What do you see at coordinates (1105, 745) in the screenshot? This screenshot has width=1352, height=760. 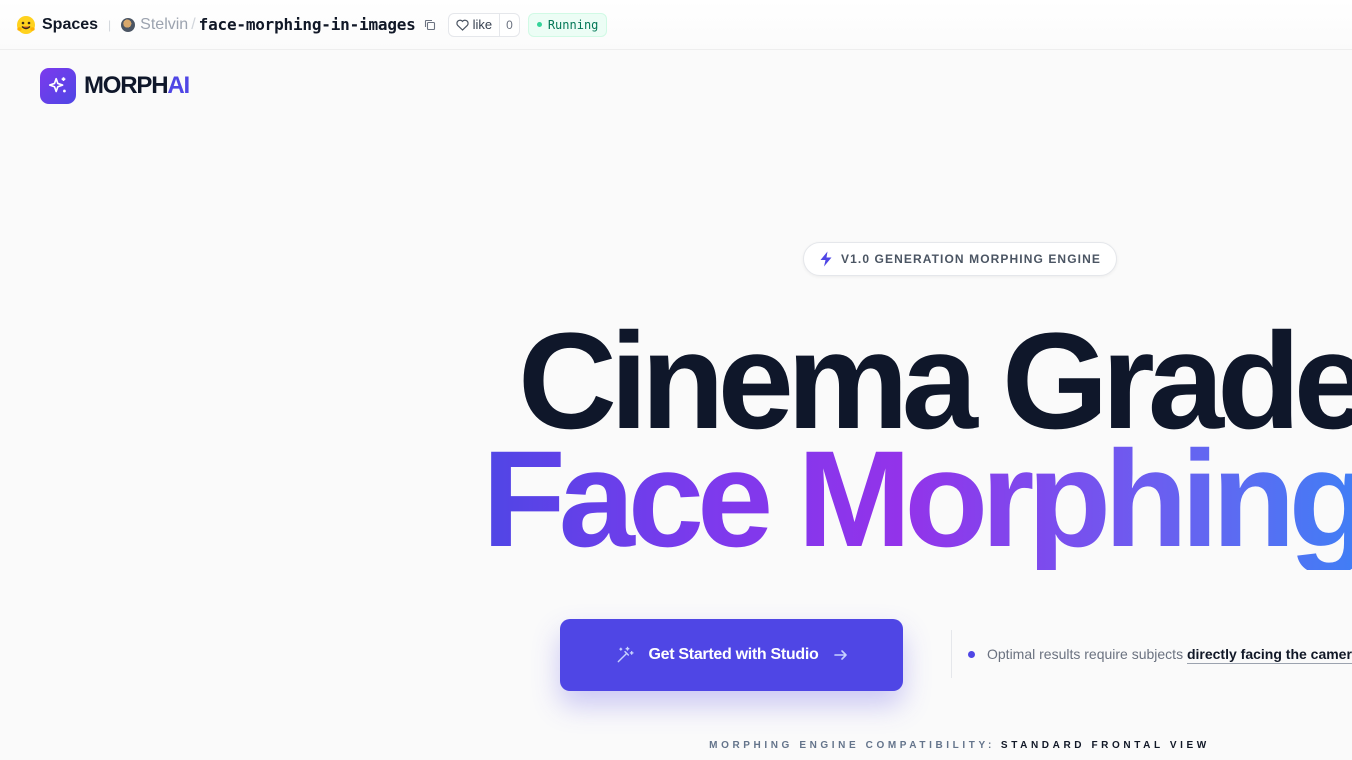 I see `compat-value: STANDARD FRONTAL VIEW` at bounding box center [1105, 745].